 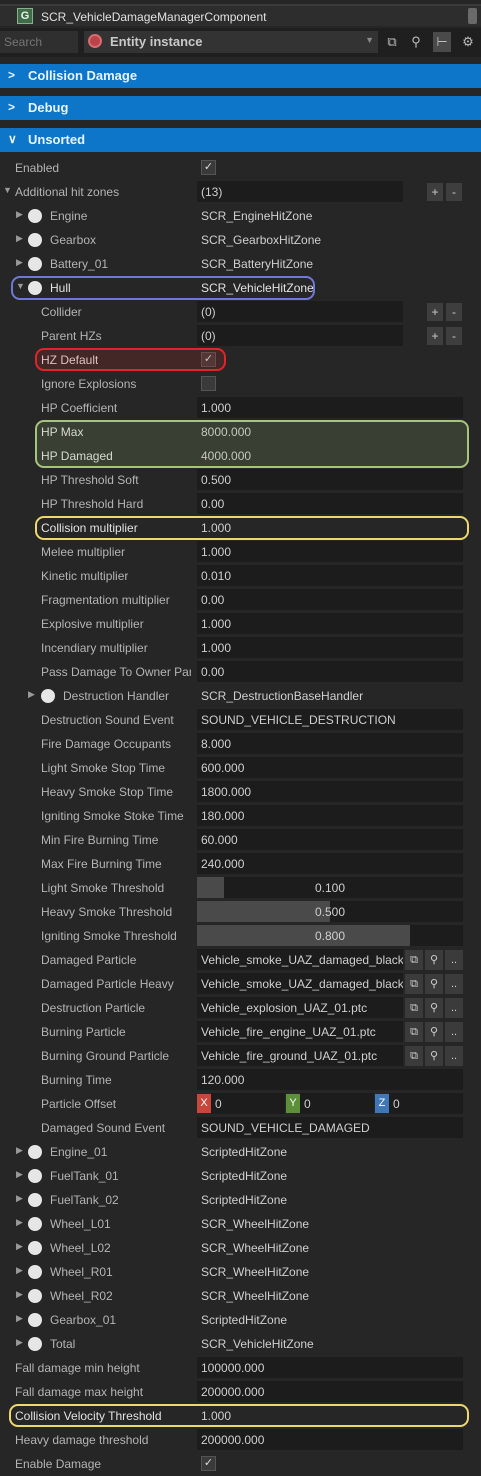 I want to click on enabled-checkbox: ✓, so click(x=208, y=167).